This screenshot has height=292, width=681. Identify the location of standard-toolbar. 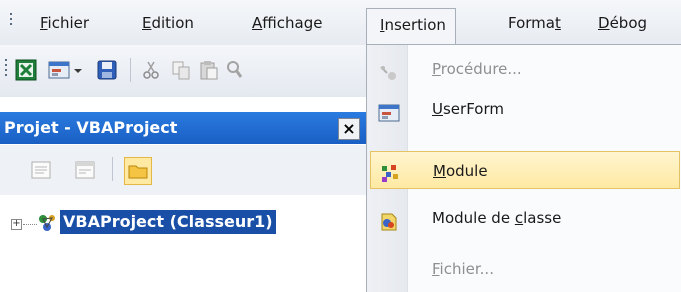
(183, 71).